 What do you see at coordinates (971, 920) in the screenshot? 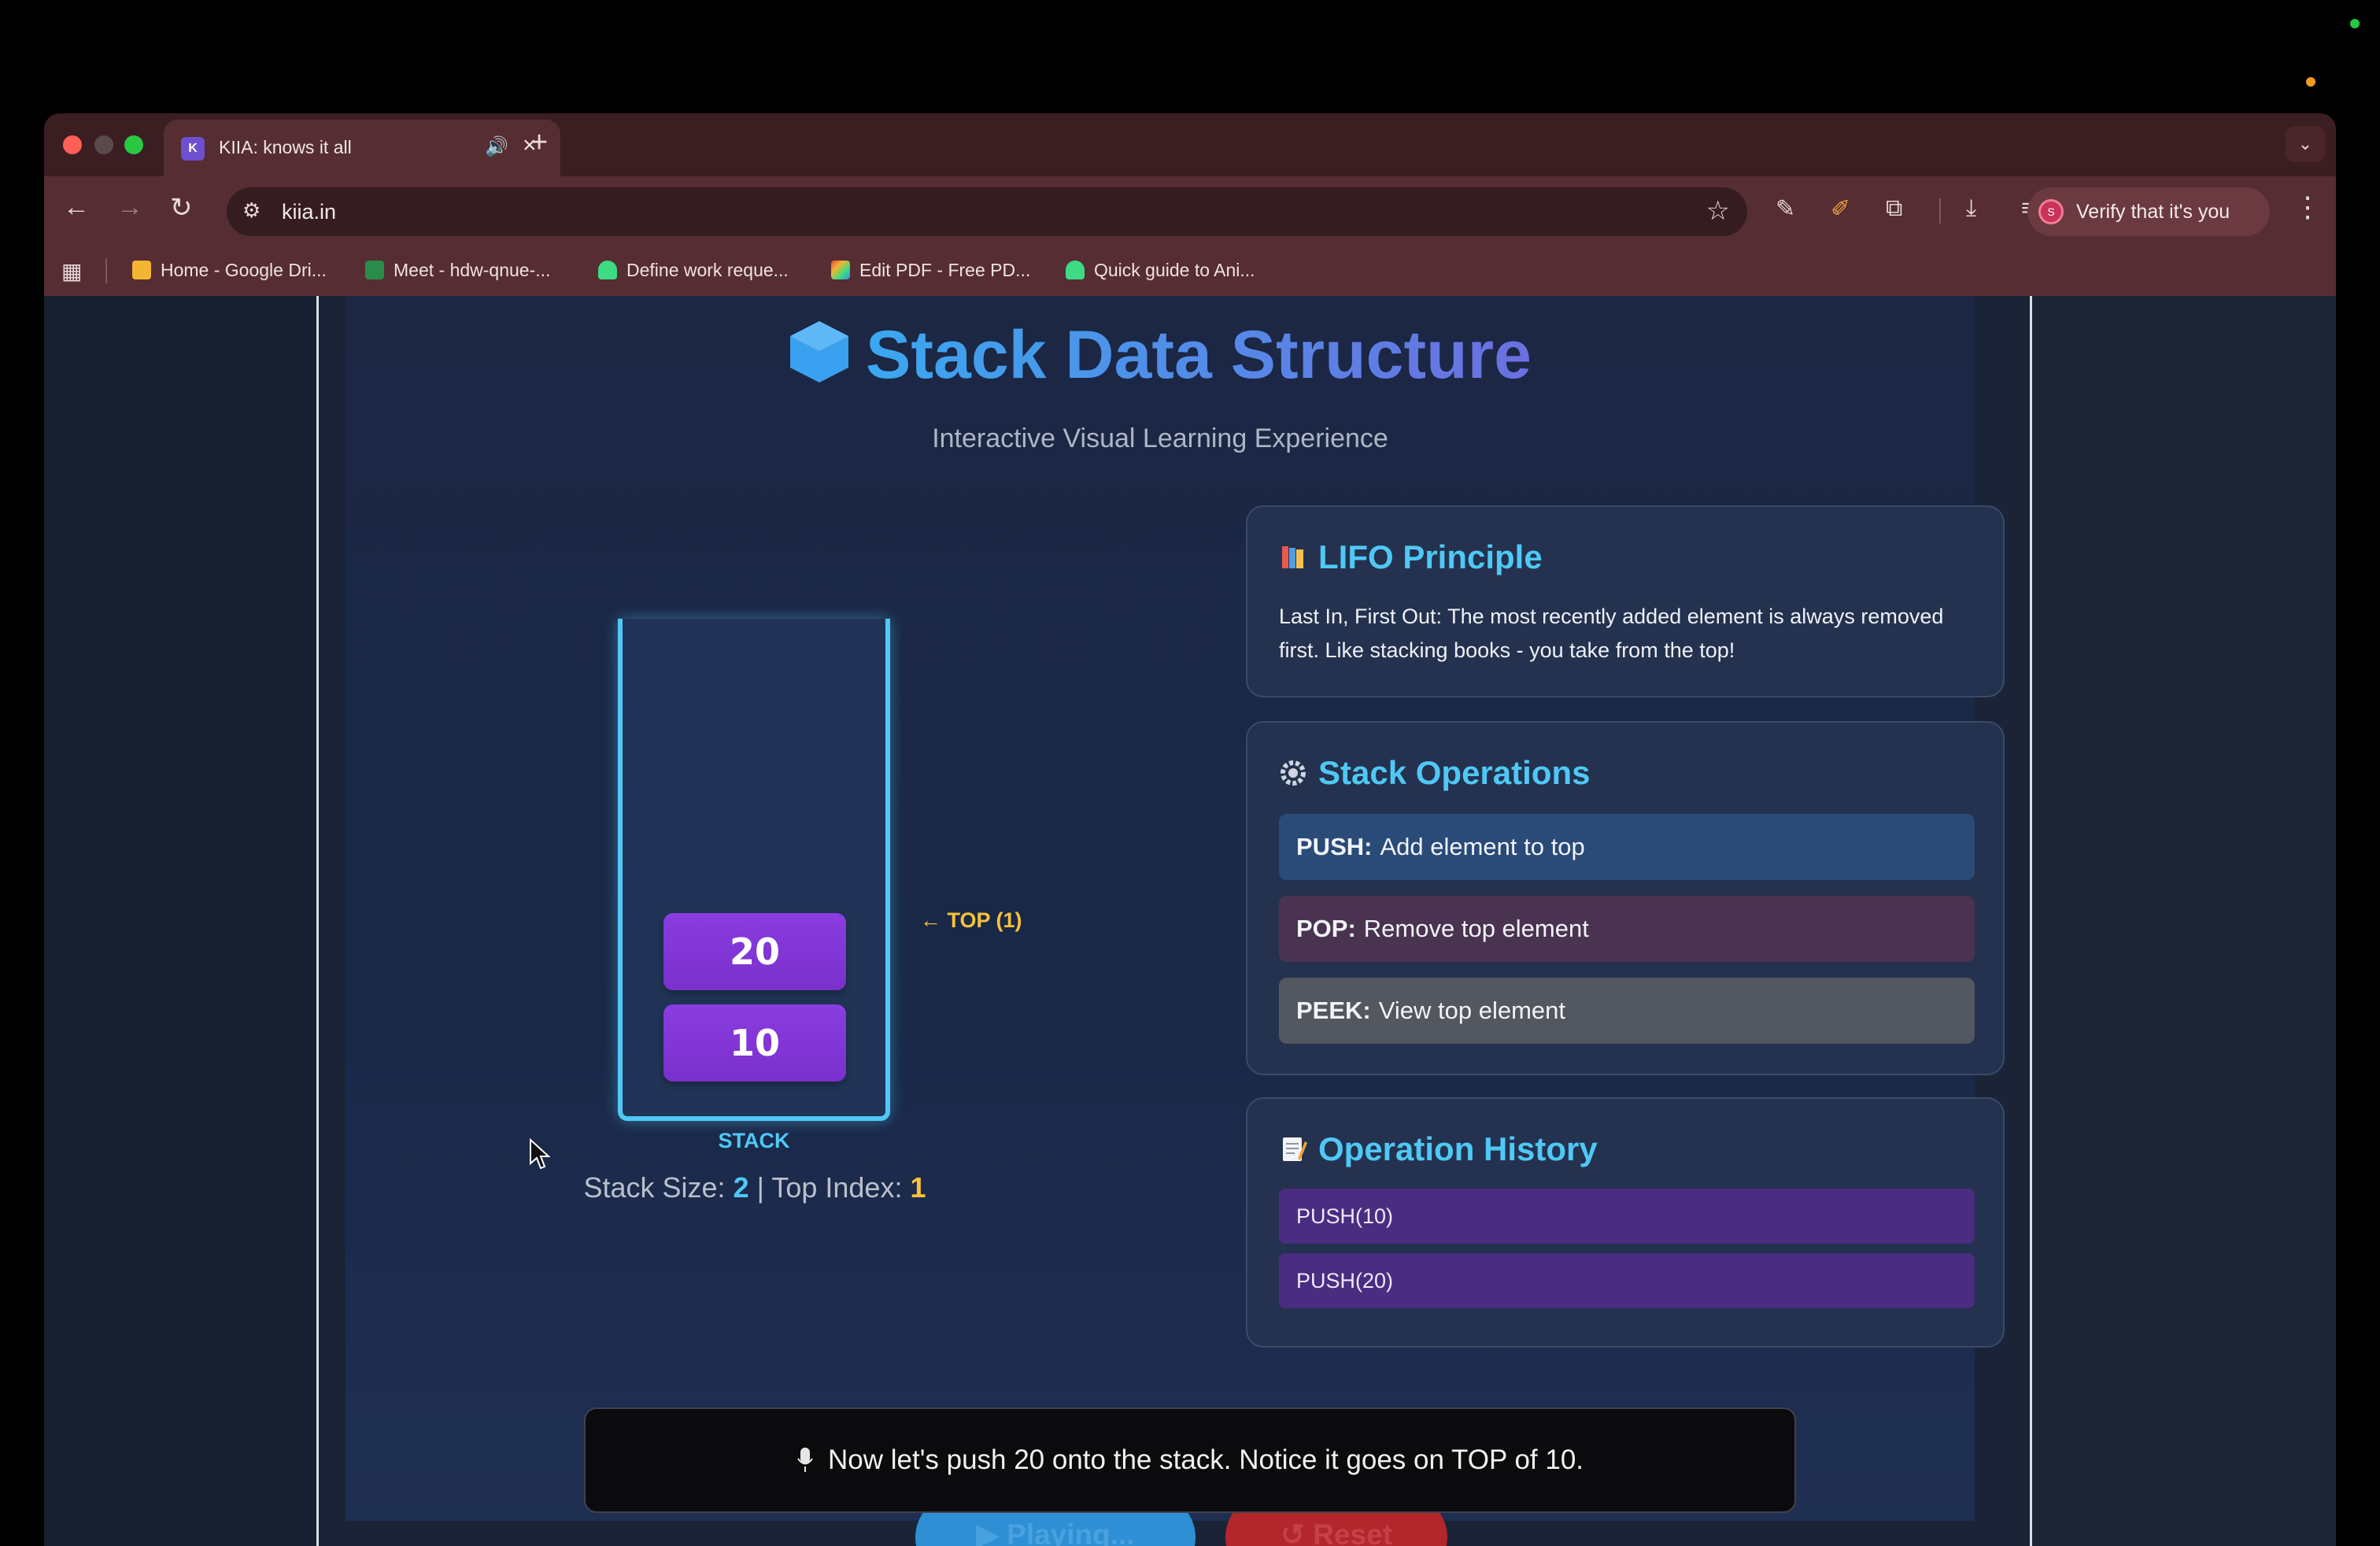
I see `top-pointer-label: ← TOP (1)` at bounding box center [971, 920].